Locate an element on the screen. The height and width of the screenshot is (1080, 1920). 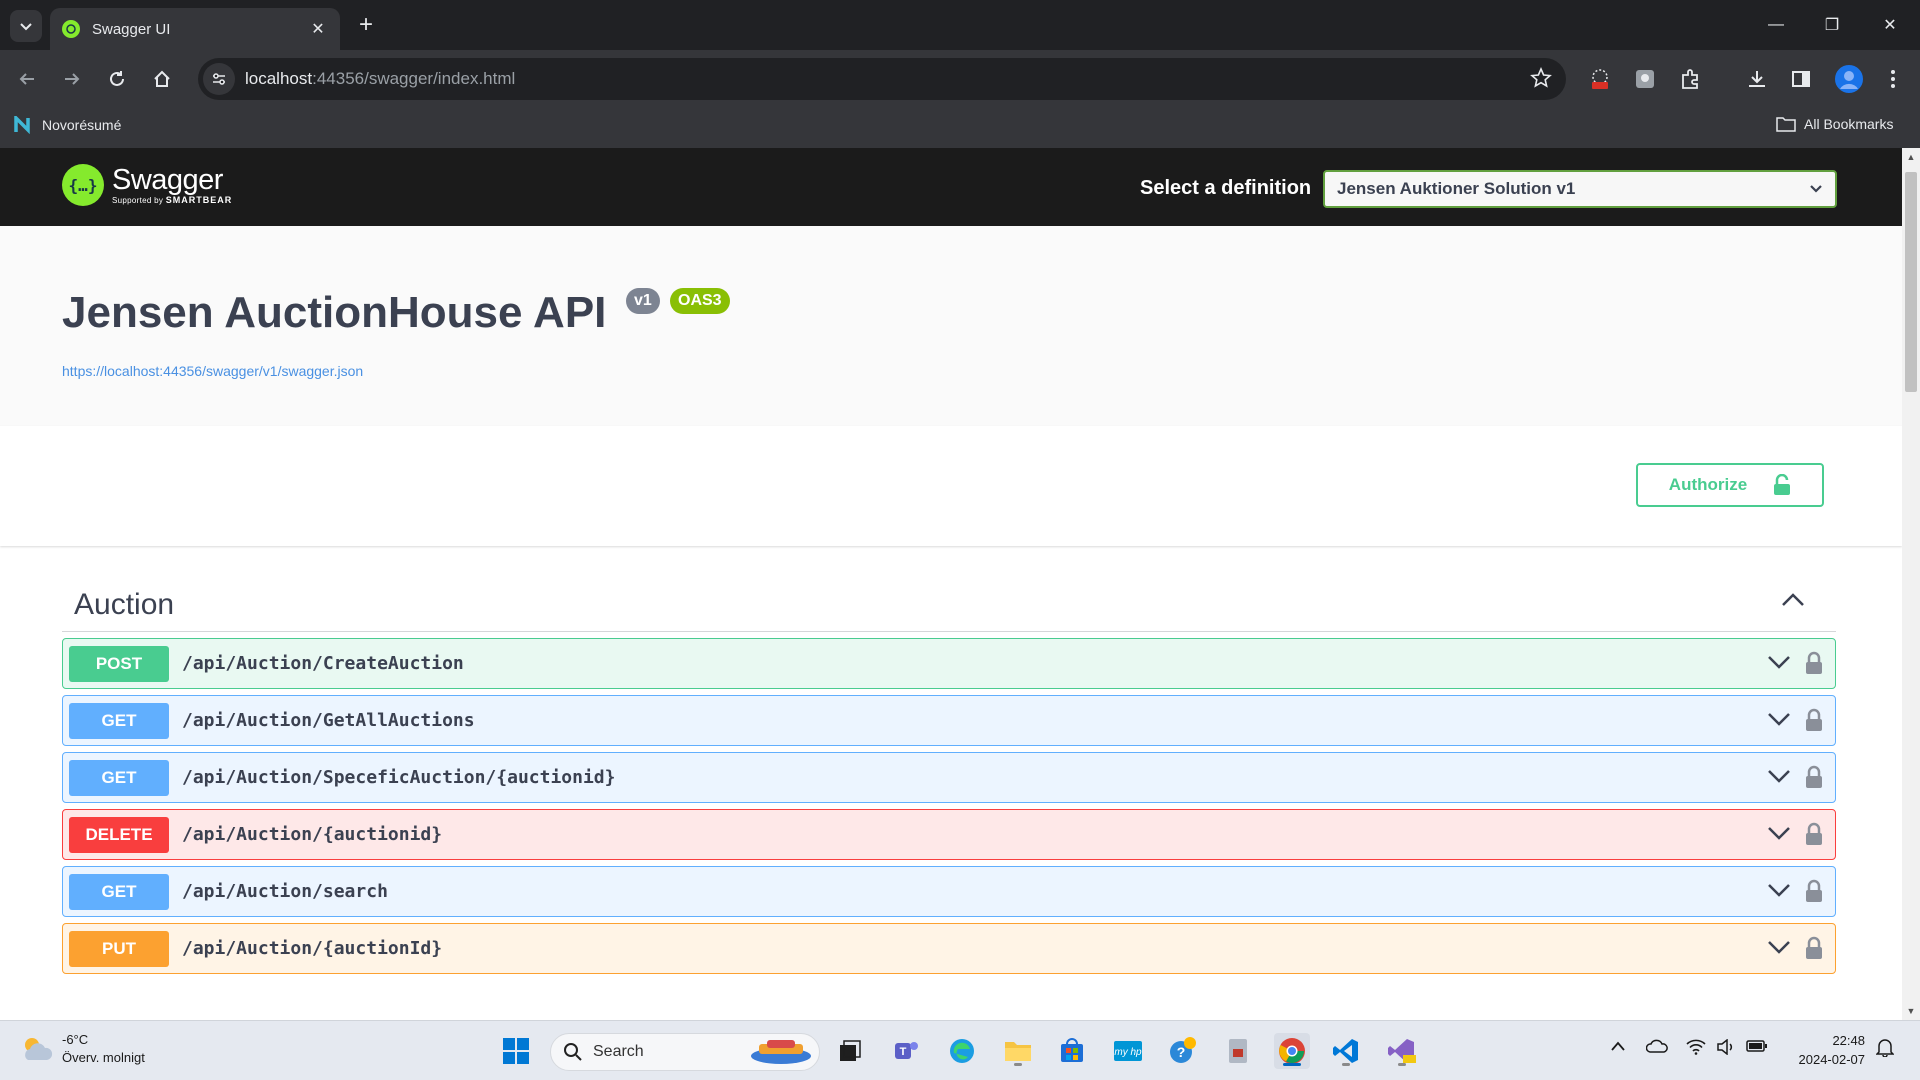
onedrive-icon is located at coordinates (1656, 1047).